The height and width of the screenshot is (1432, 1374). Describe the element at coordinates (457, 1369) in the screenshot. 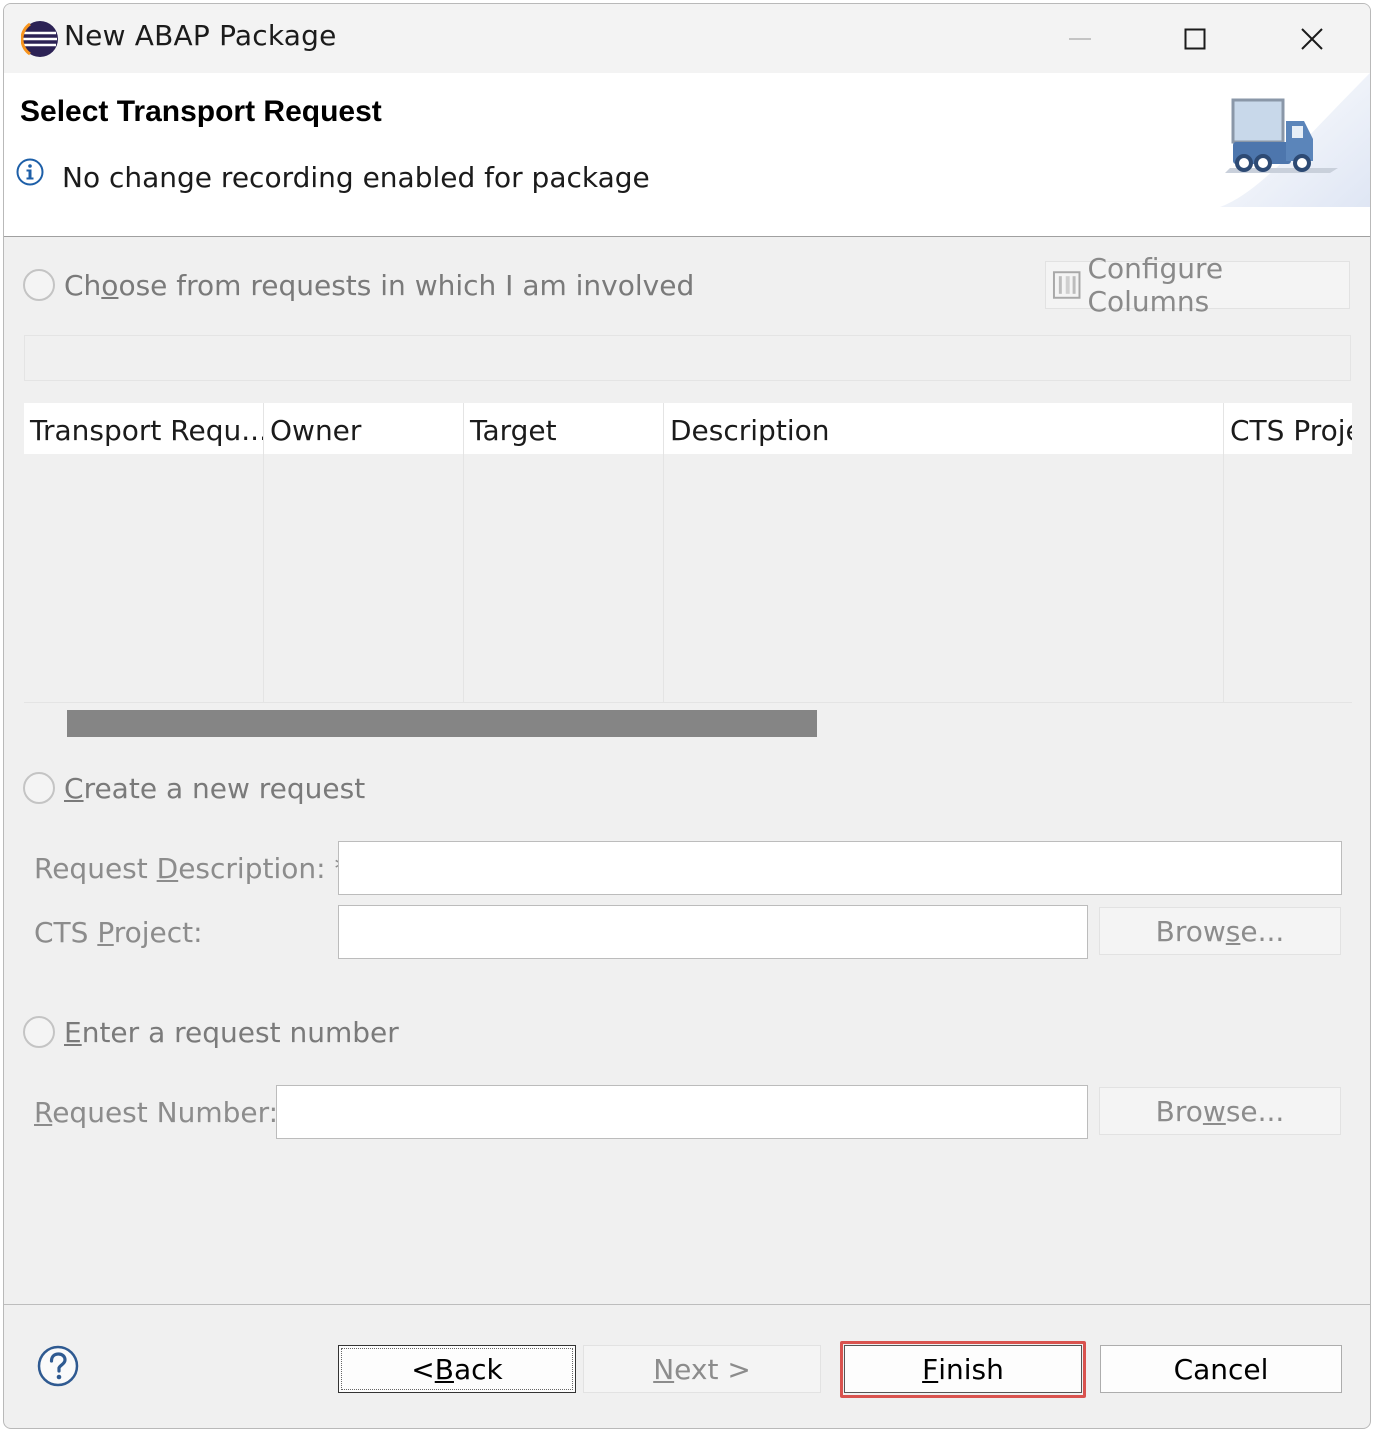

I see `back-button: < Back` at that location.